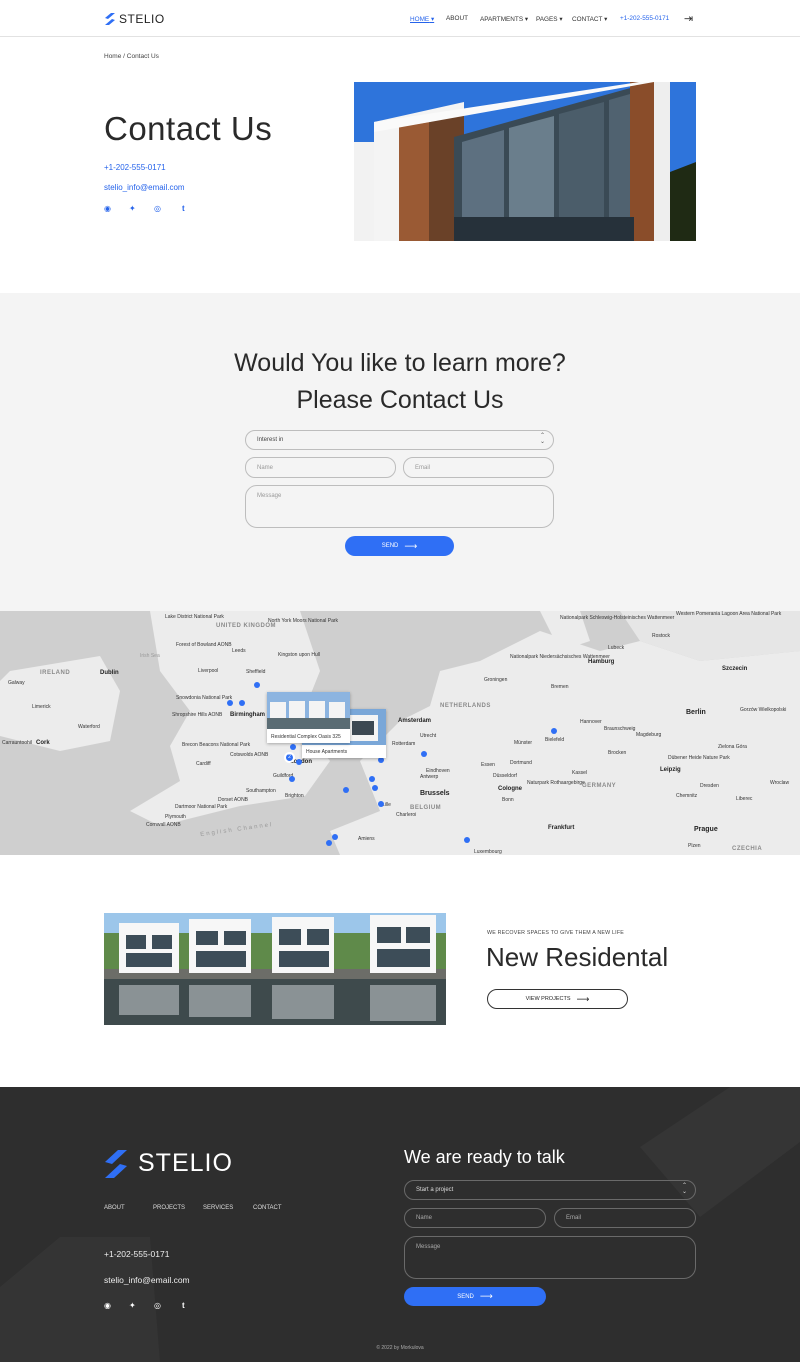 This screenshot has width=800, height=1362. I want to click on footer-nav-services: SERVICES, so click(218, 1208).